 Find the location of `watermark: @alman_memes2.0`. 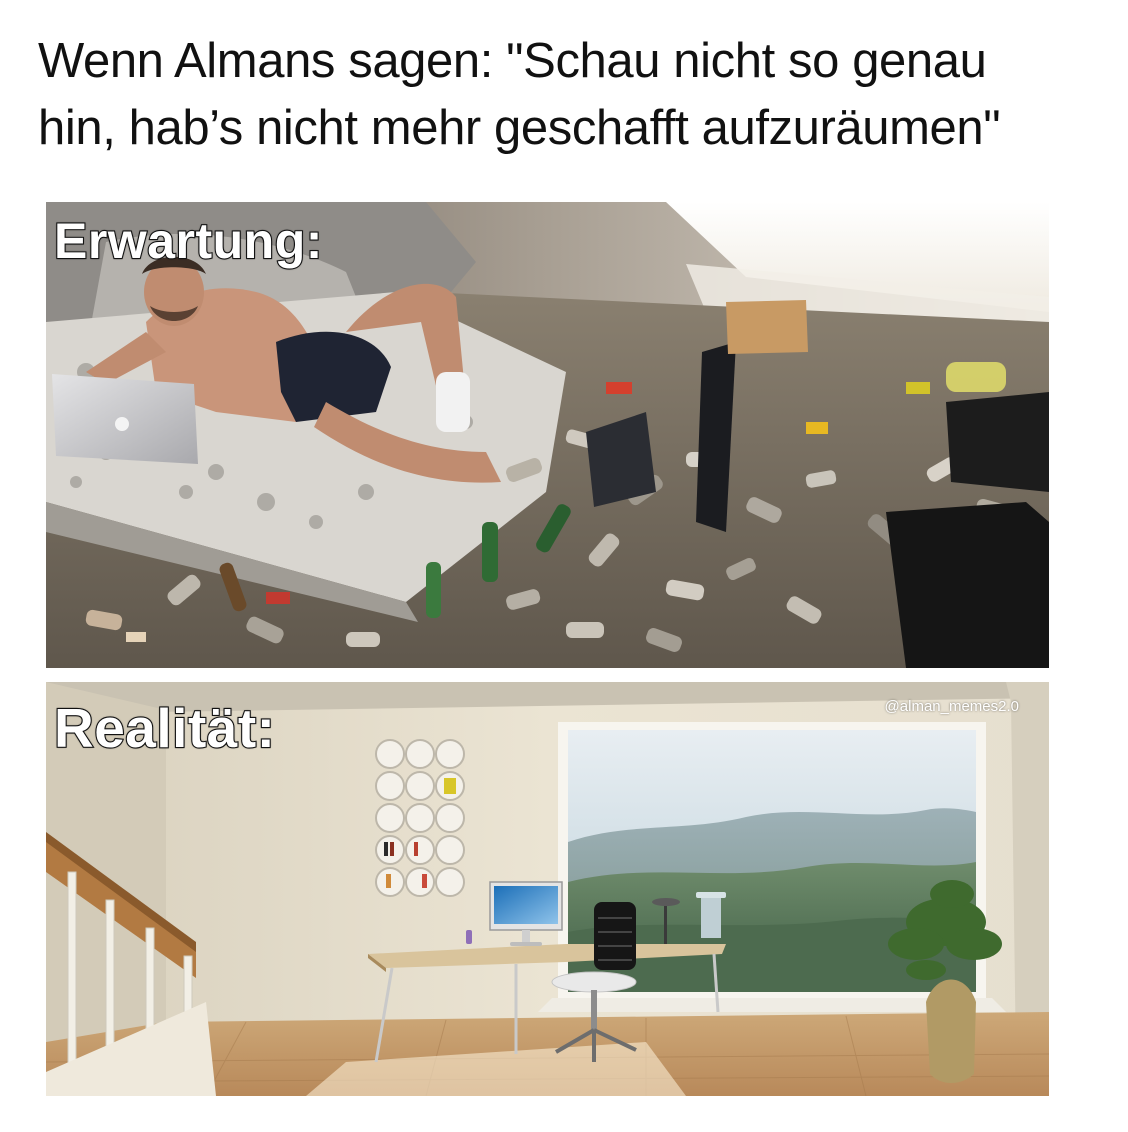

watermark: @alman_memes2.0 is located at coordinates (951, 706).